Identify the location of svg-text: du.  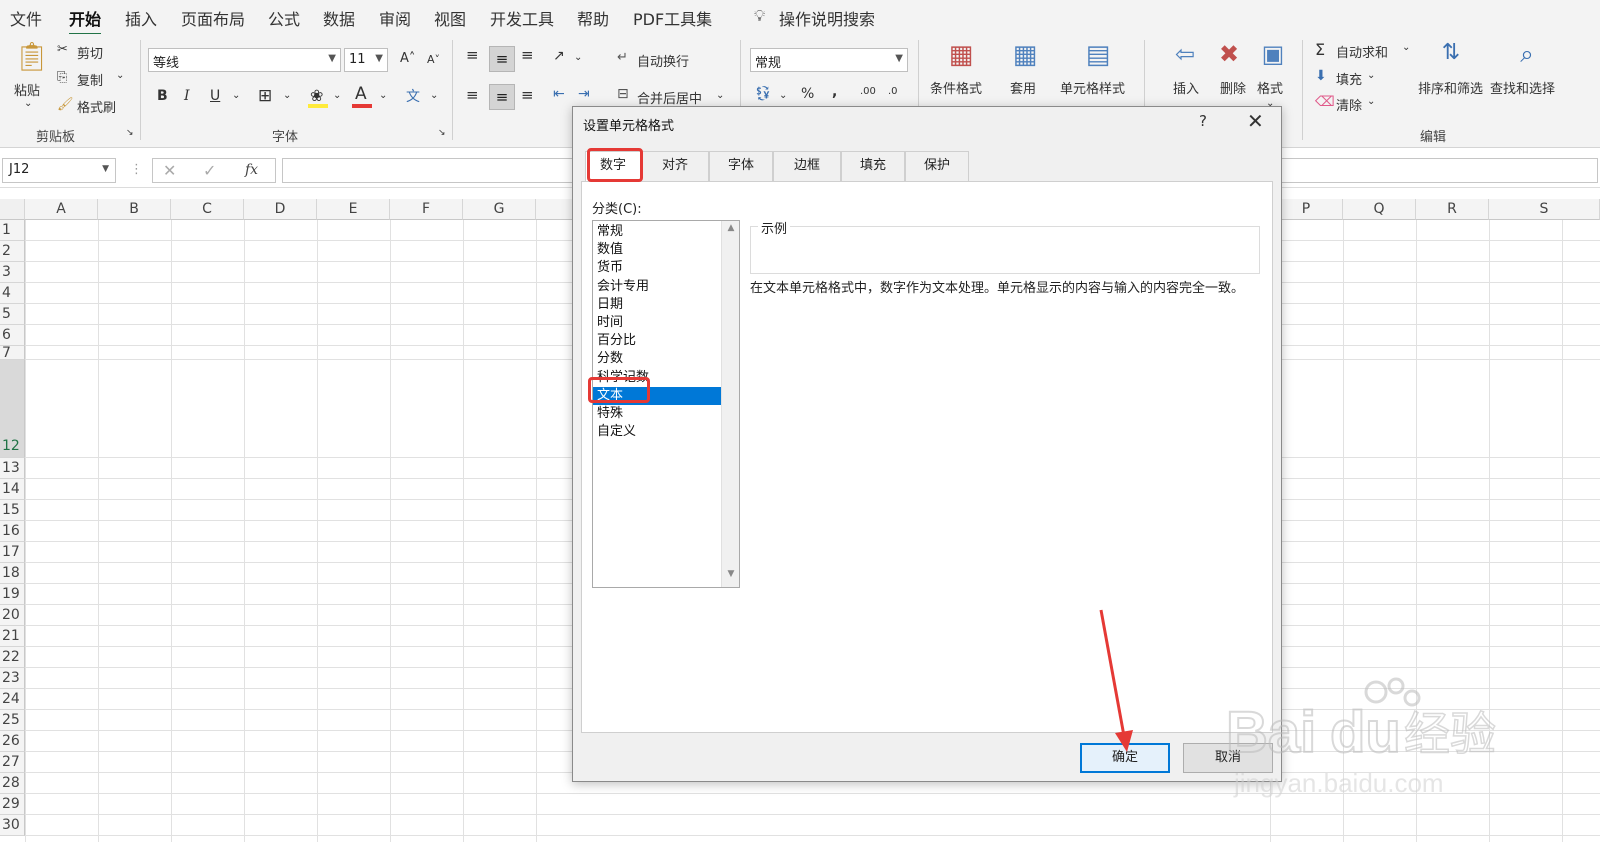
(1365, 732).